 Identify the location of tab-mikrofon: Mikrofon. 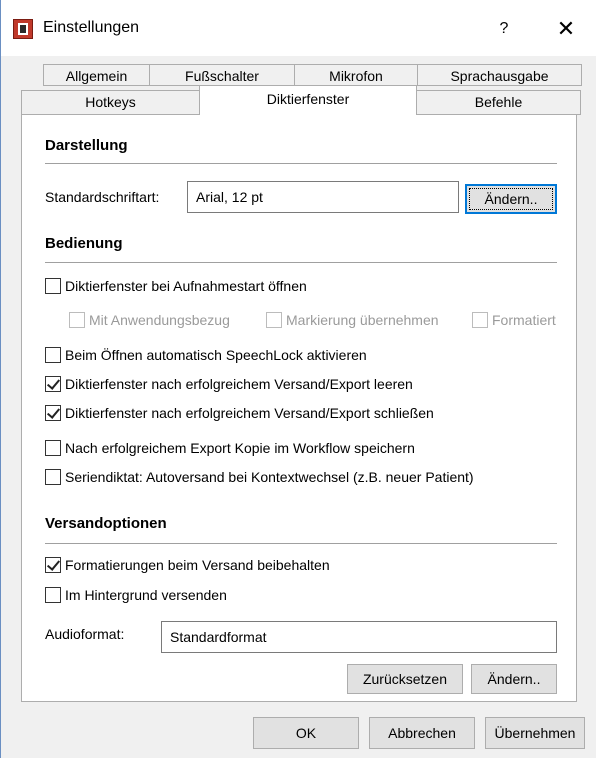
(356, 75).